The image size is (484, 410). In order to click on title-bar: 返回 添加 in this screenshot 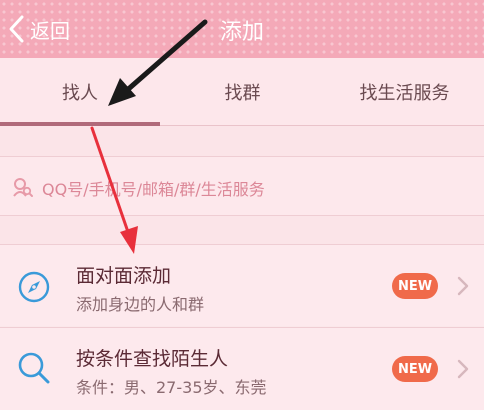, I will do `click(242, 29)`.